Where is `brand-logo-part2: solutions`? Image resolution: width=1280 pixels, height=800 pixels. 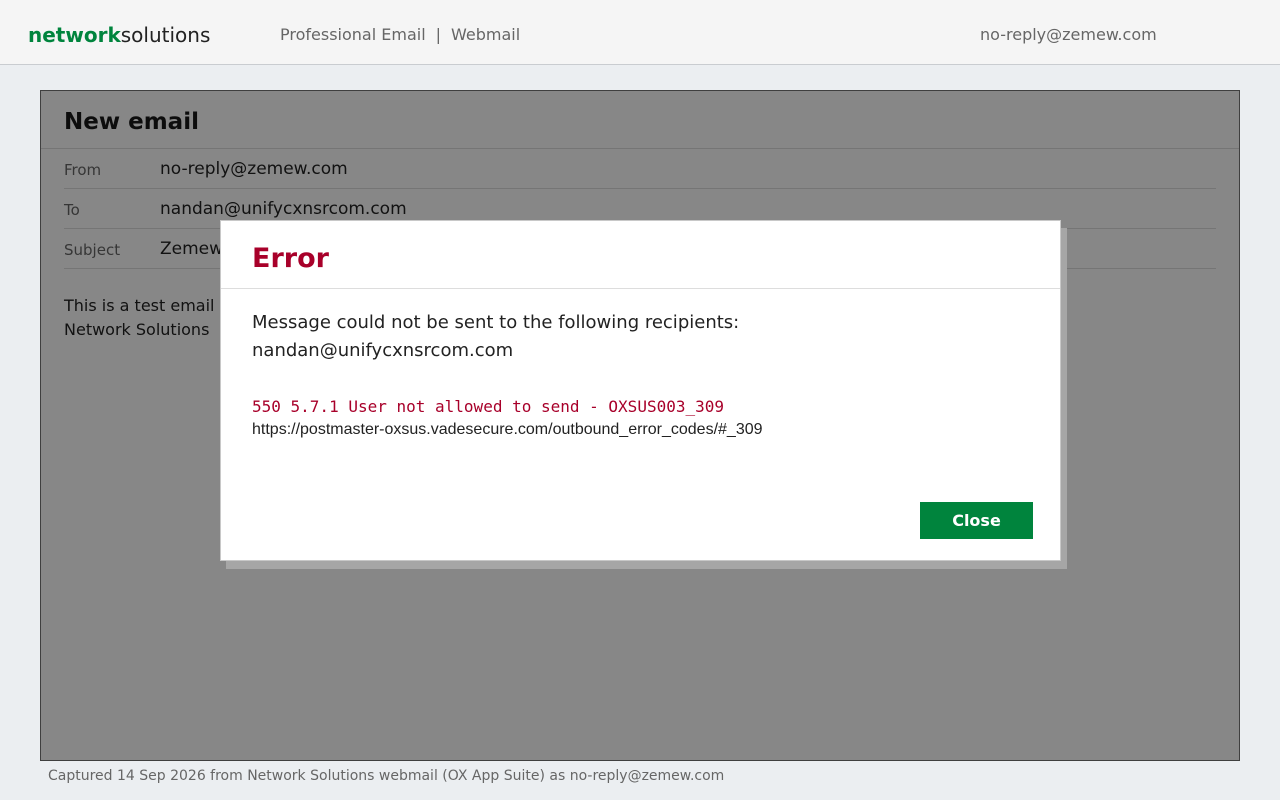
brand-logo-part2: solutions is located at coordinates (165, 35).